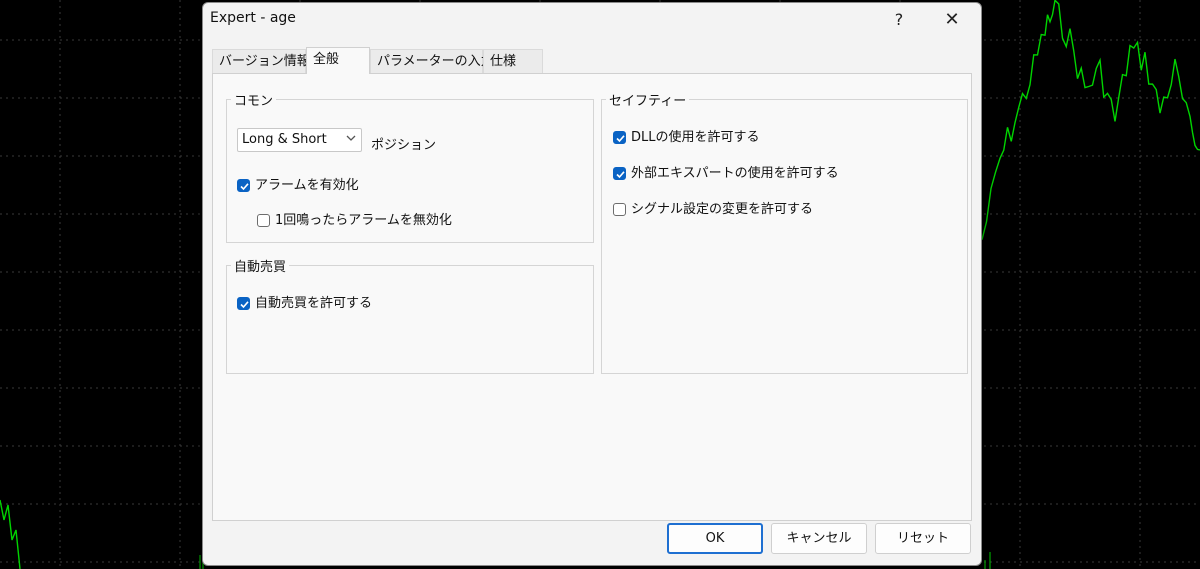  What do you see at coordinates (338, 60) in the screenshot?
I see `tab-general: 全般` at bounding box center [338, 60].